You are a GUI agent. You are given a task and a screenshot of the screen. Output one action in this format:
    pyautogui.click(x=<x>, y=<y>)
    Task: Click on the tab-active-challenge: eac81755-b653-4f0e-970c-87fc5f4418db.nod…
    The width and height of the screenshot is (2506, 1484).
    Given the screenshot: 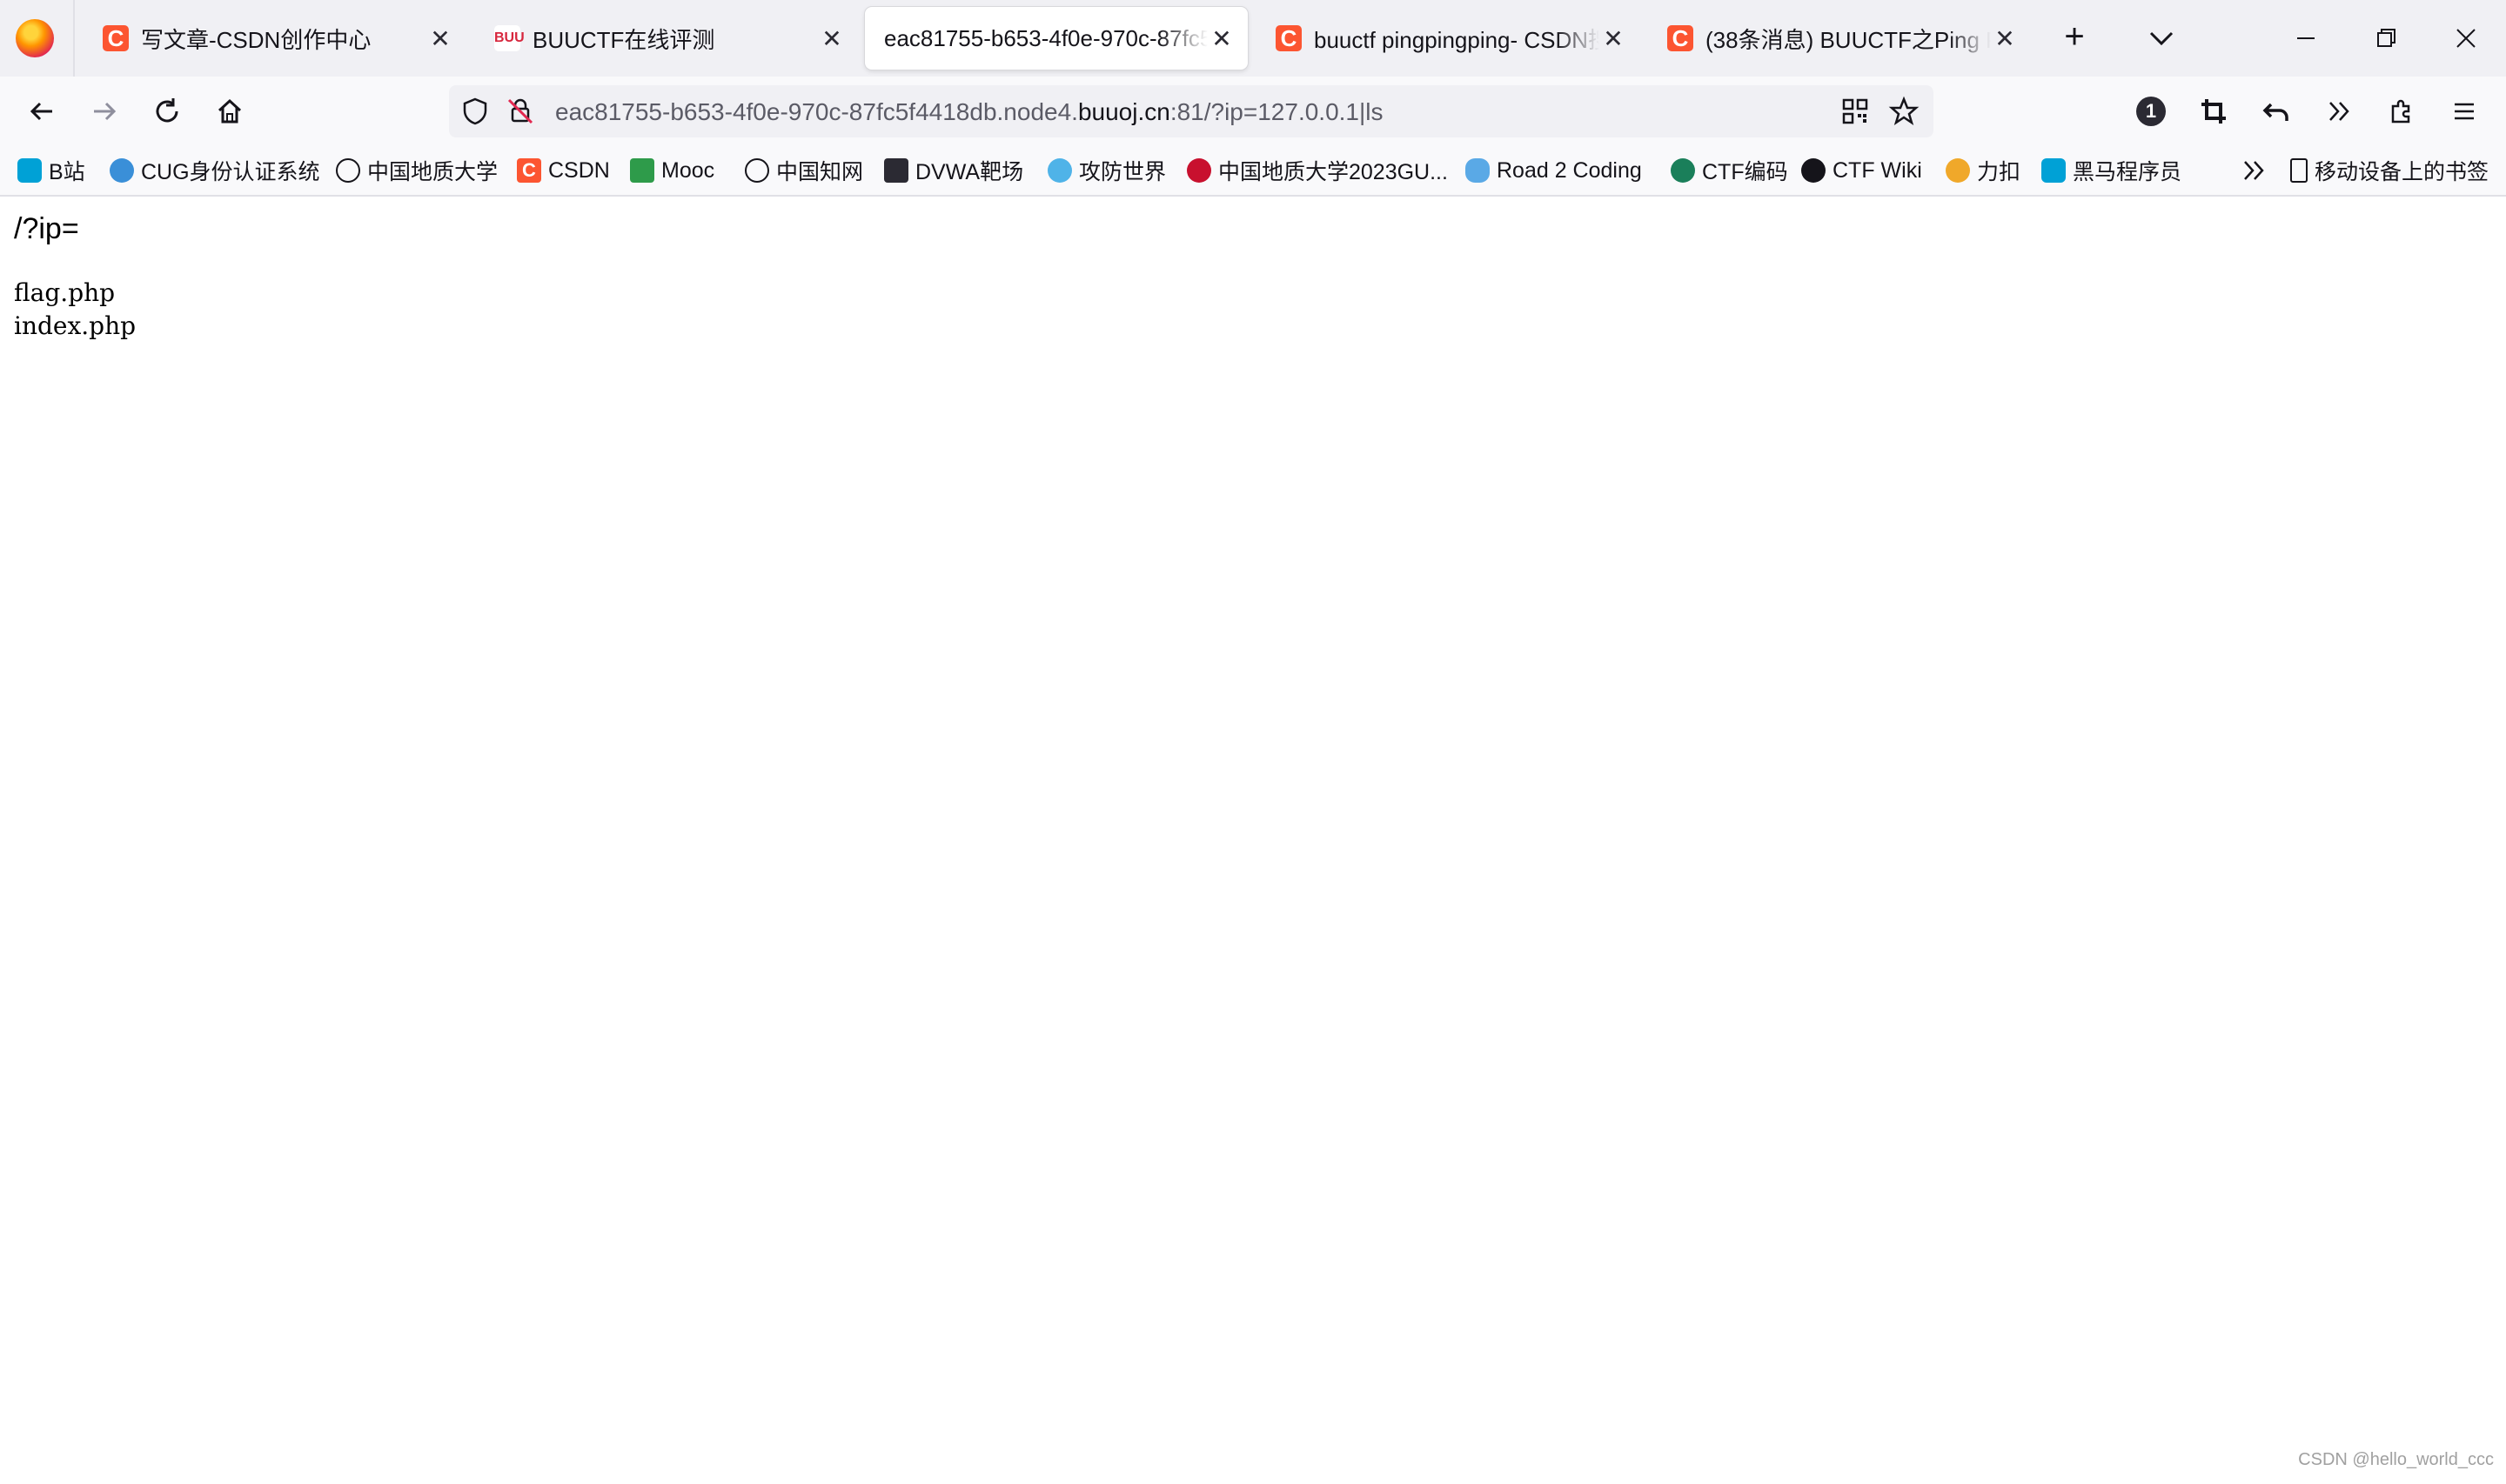 What is the action you would take?
    pyautogui.click(x=1056, y=38)
    